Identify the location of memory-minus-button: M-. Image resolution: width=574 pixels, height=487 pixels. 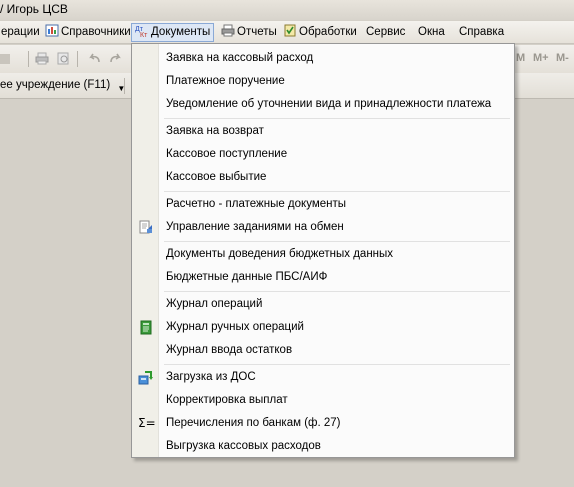
(562, 58).